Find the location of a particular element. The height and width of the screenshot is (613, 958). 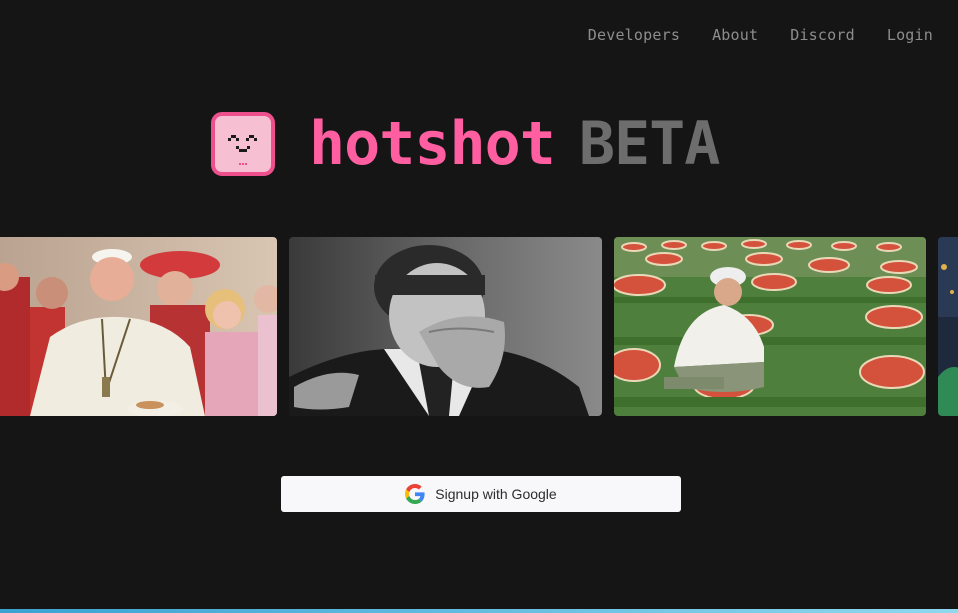

carousel-image-crying-man is located at coordinates (445, 326).